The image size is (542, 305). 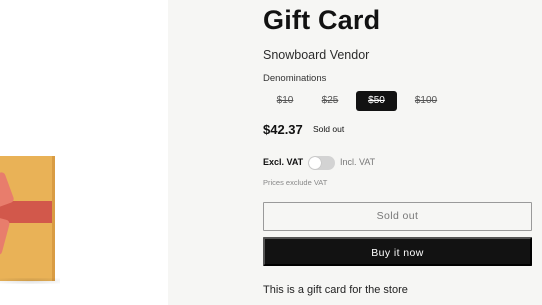 What do you see at coordinates (316, 55) in the screenshot?
I see `product-vendor: Snowboard Vendor` at bounding box center [316, 55].